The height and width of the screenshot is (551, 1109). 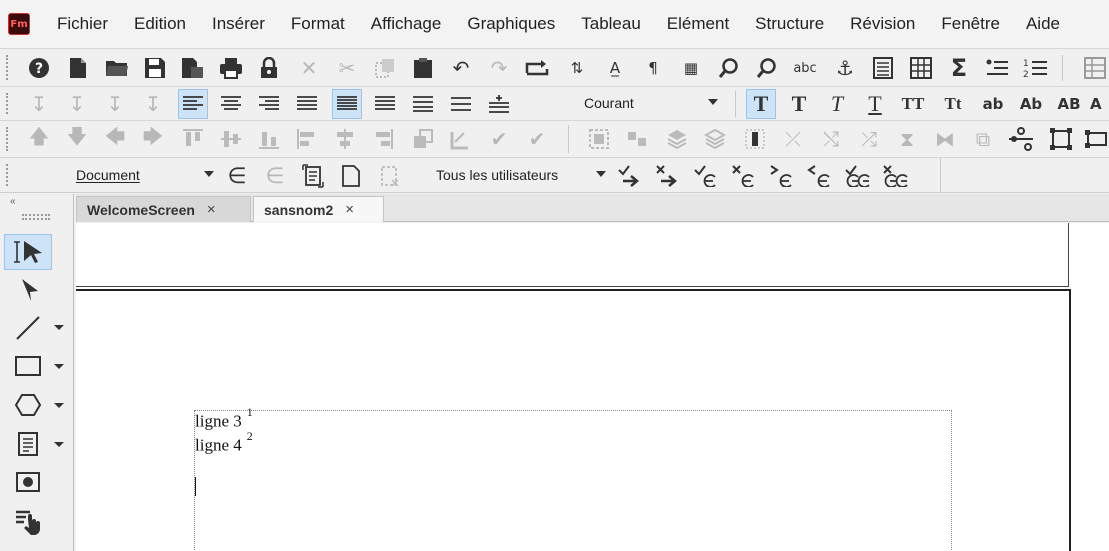 I want to click on menu-affichage: Affichage, so click(x=406, y=24).